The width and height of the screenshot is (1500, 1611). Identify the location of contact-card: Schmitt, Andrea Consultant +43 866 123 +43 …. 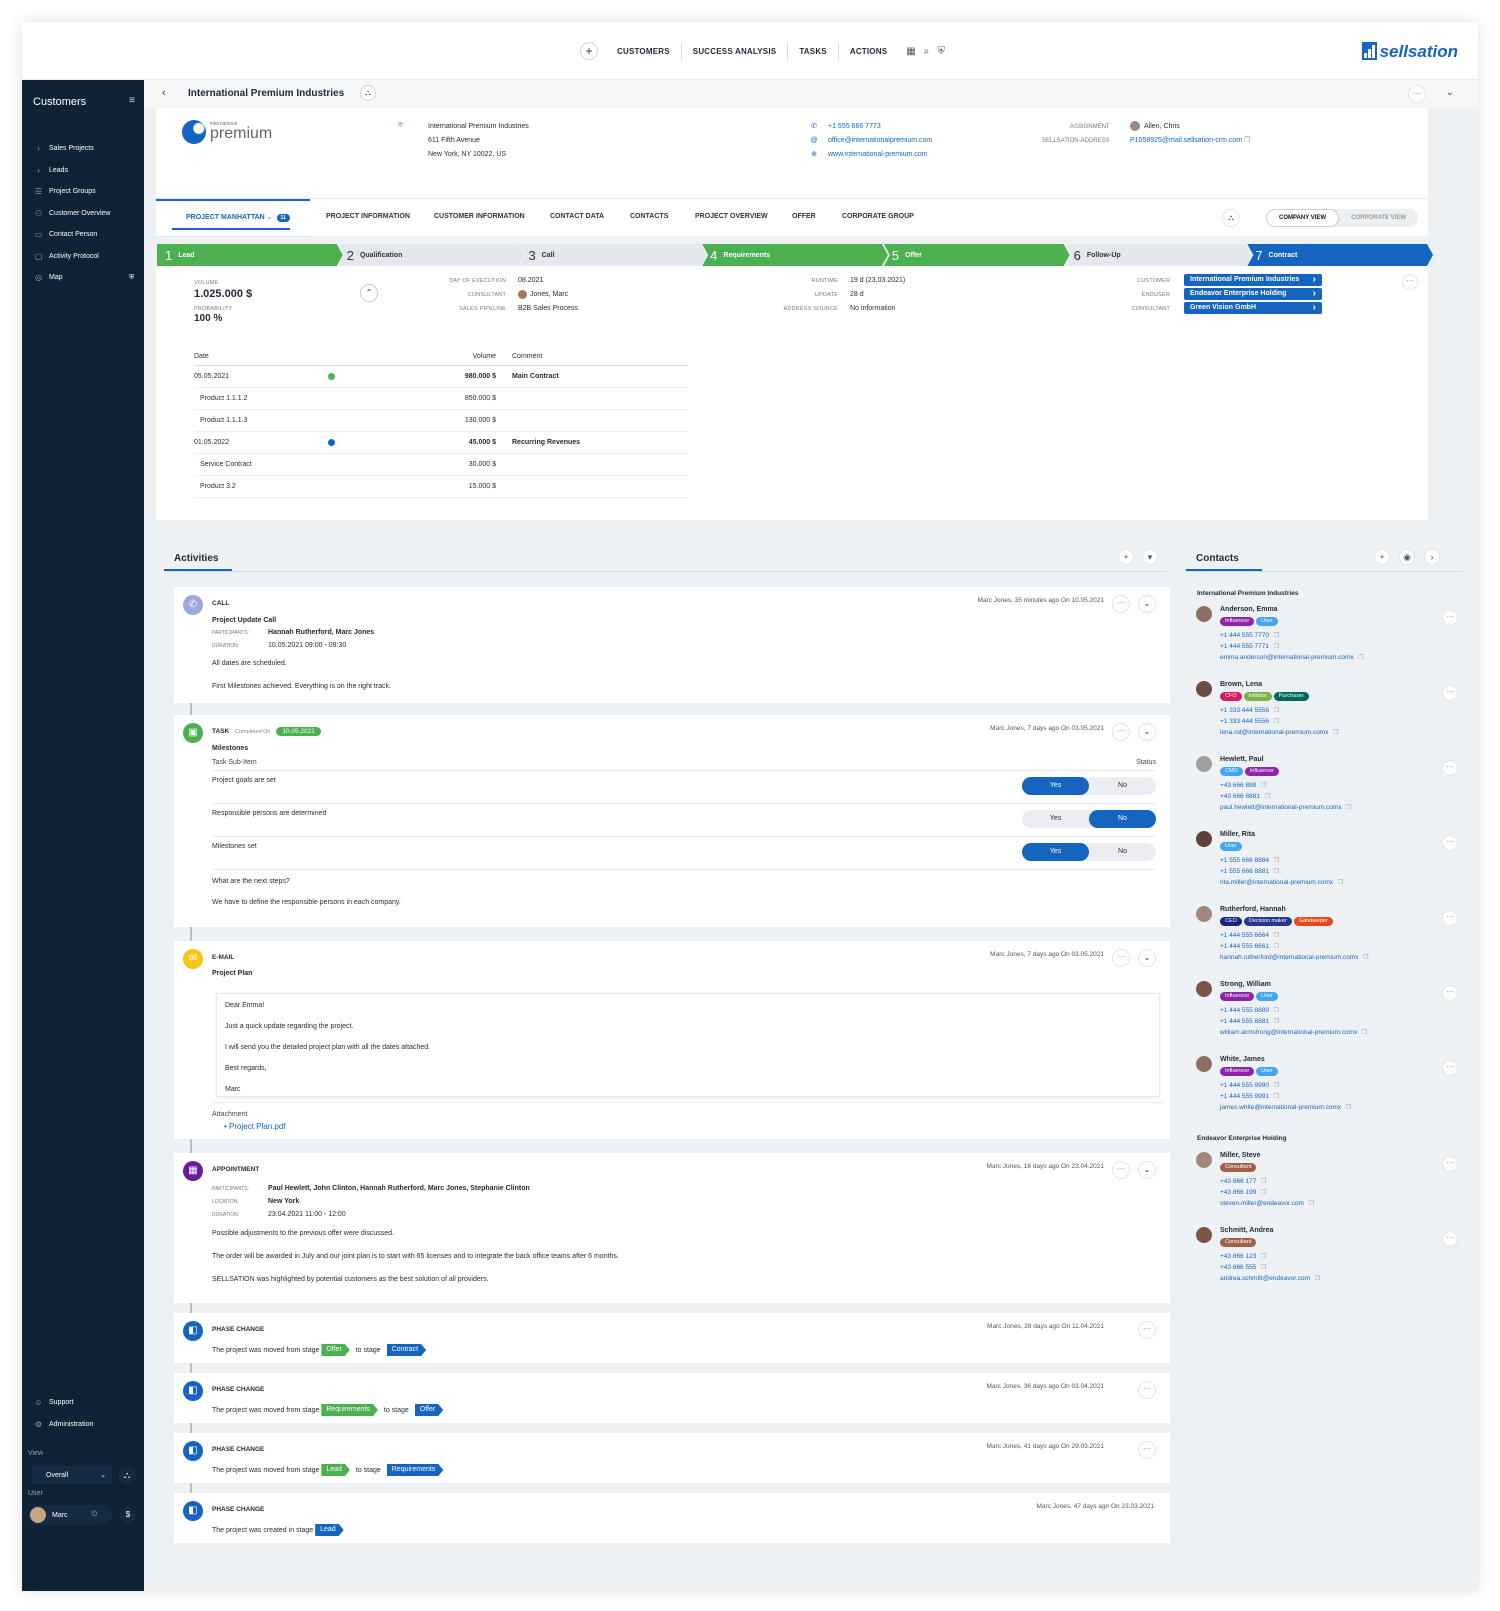
(1331, 1264).